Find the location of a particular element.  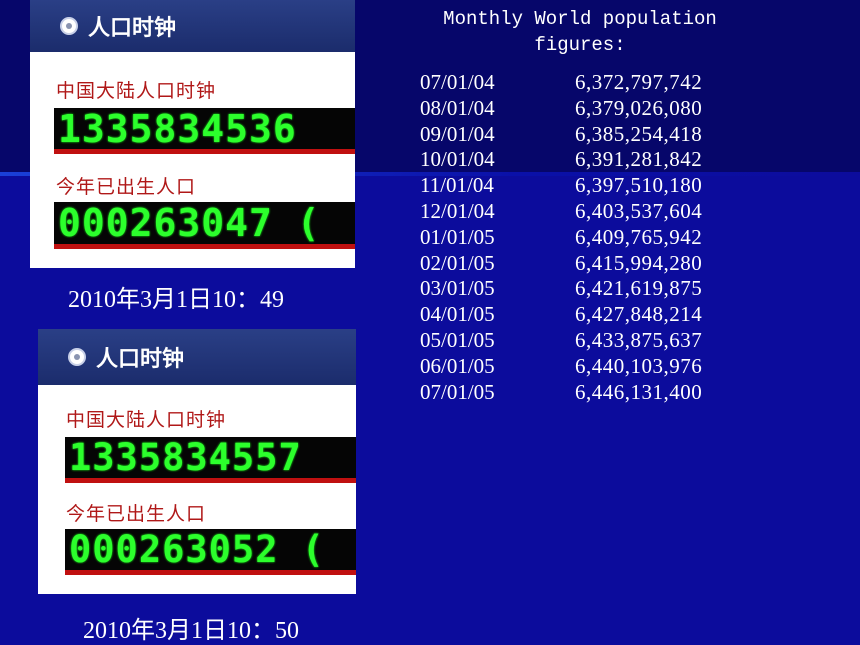

population-value: 6,427,848,214 is located at coordinates (639, 314).